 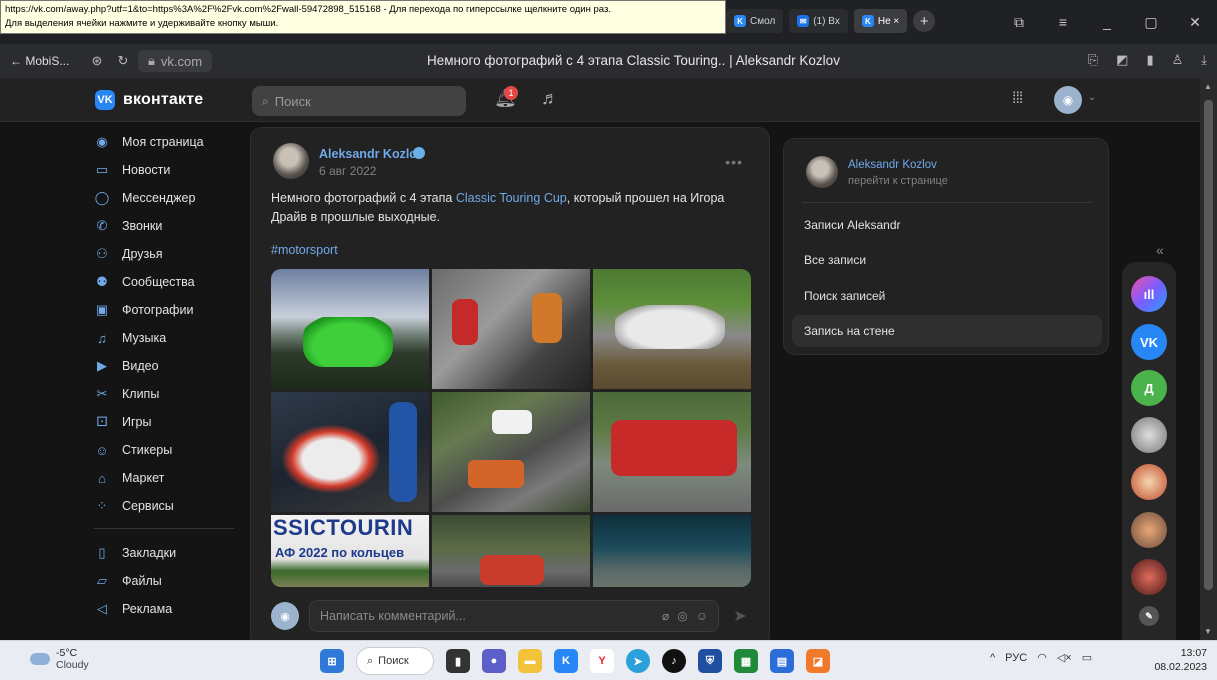 I want to click on chevron-down-icon: ⌄, so click(x=1092, y=97).